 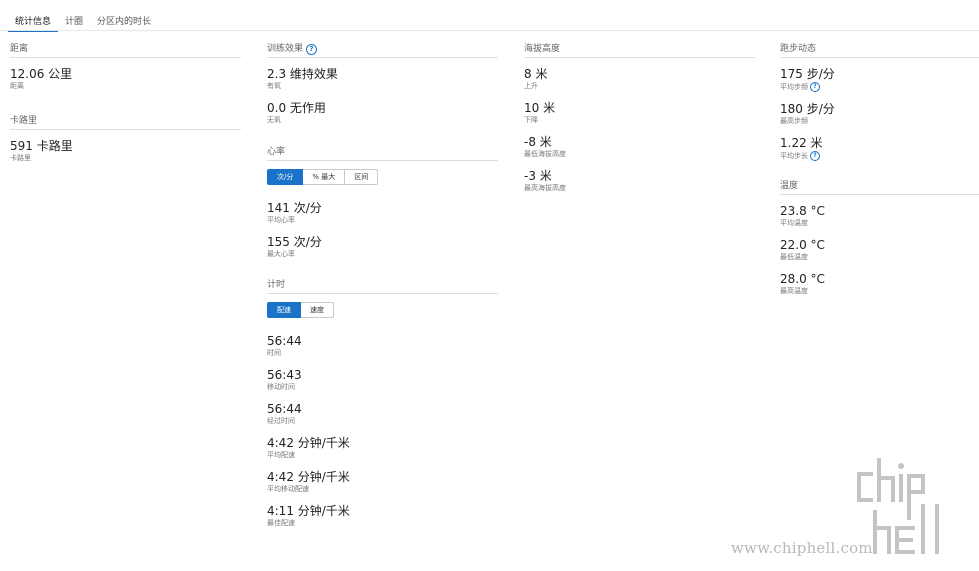 What do you see at coordinates (531, 120) in the screenshot?
I see `elevation-label: 下降` at bounding box center [531, 120].